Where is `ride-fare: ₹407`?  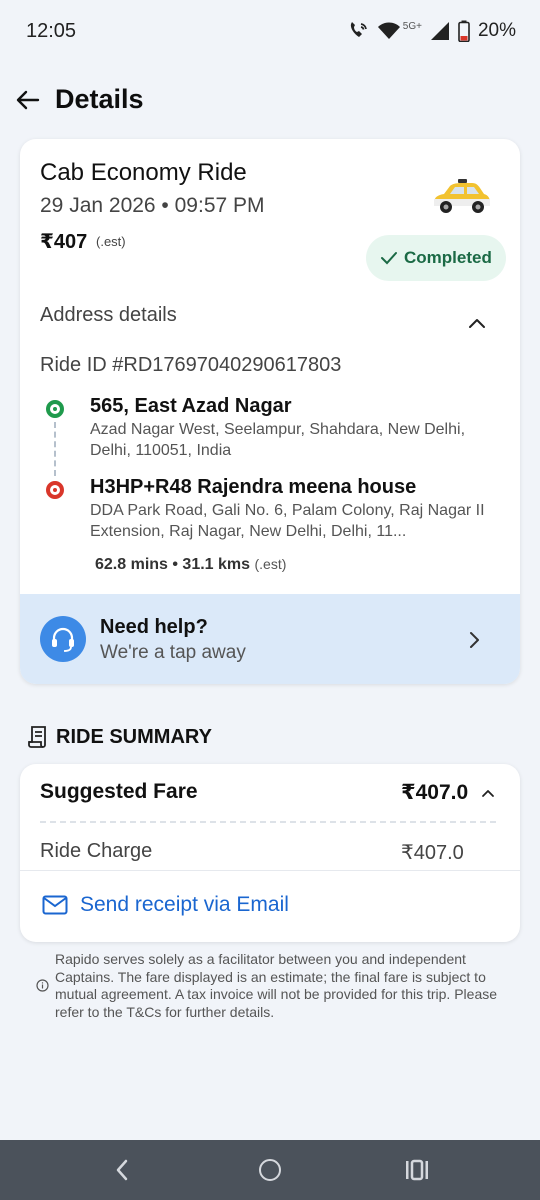 ride-fare: ₹407 is located at coordinates (64, 242).